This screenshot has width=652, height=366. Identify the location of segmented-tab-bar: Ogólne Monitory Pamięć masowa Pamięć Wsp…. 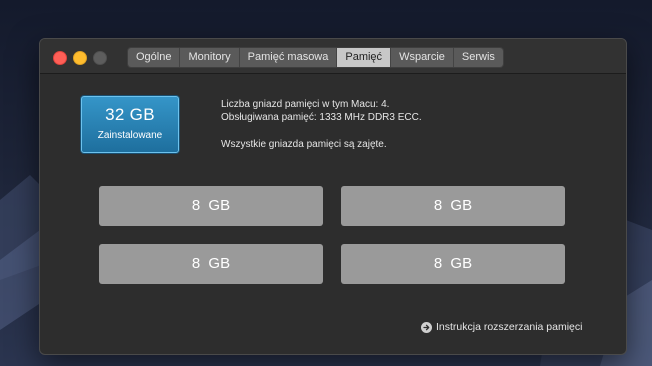
(315, 57).